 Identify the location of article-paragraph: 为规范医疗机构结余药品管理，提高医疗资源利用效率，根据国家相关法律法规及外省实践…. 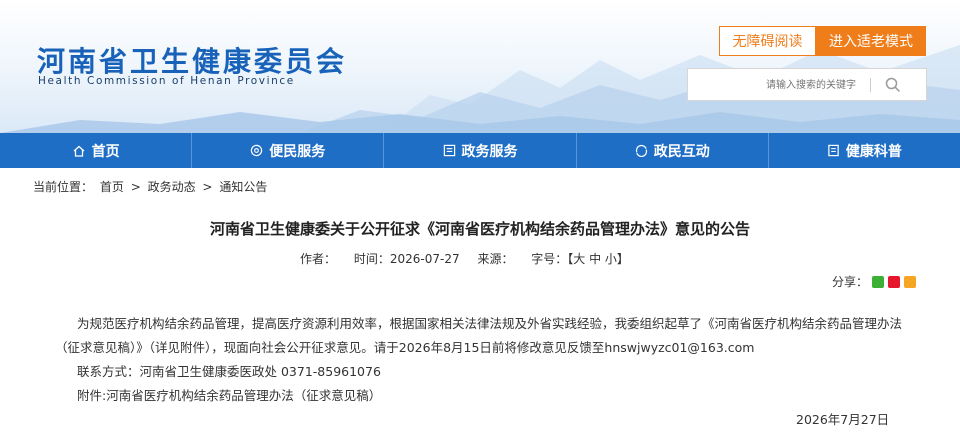
(479, 335).